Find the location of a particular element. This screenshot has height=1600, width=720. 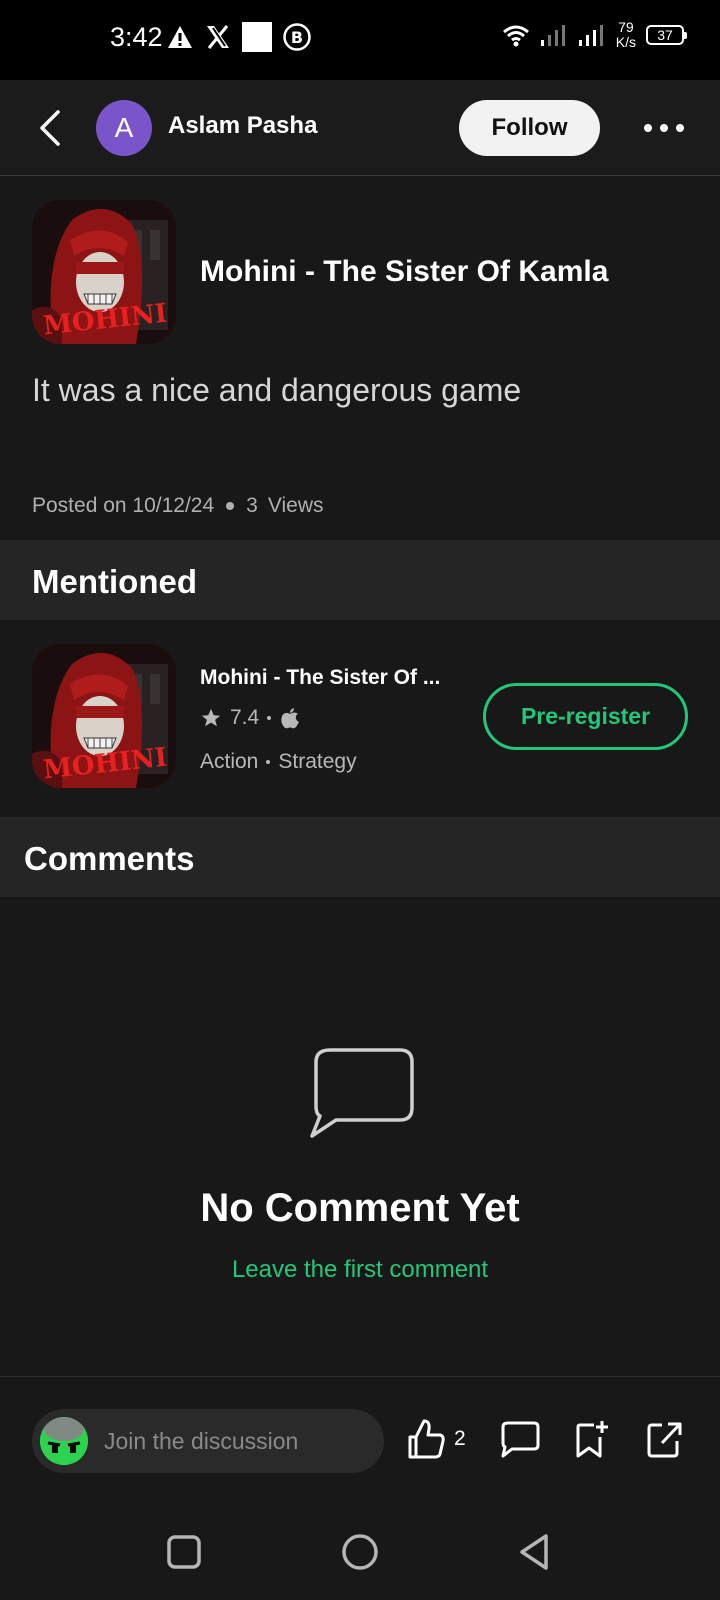

tag-strategy: Strategy is located at coordinates (317, 761).